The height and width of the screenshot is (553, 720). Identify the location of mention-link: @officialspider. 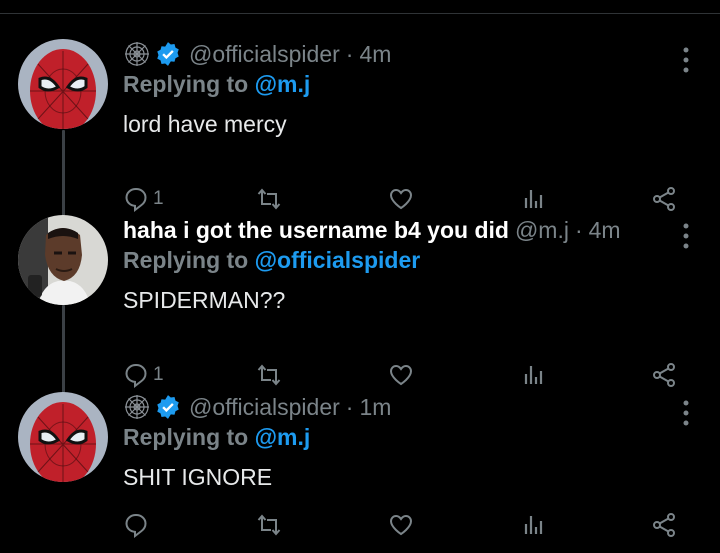
(338, 260).